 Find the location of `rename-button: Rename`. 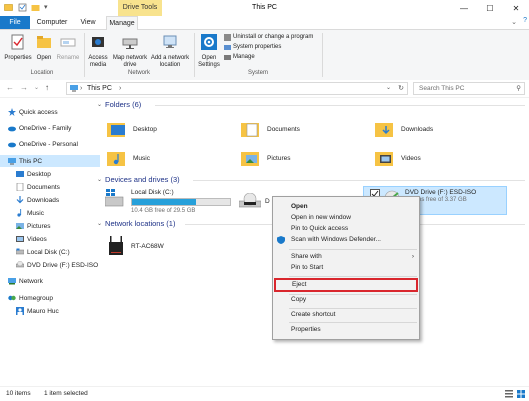

rename-button: Rename is located at coordinates (68, 48).